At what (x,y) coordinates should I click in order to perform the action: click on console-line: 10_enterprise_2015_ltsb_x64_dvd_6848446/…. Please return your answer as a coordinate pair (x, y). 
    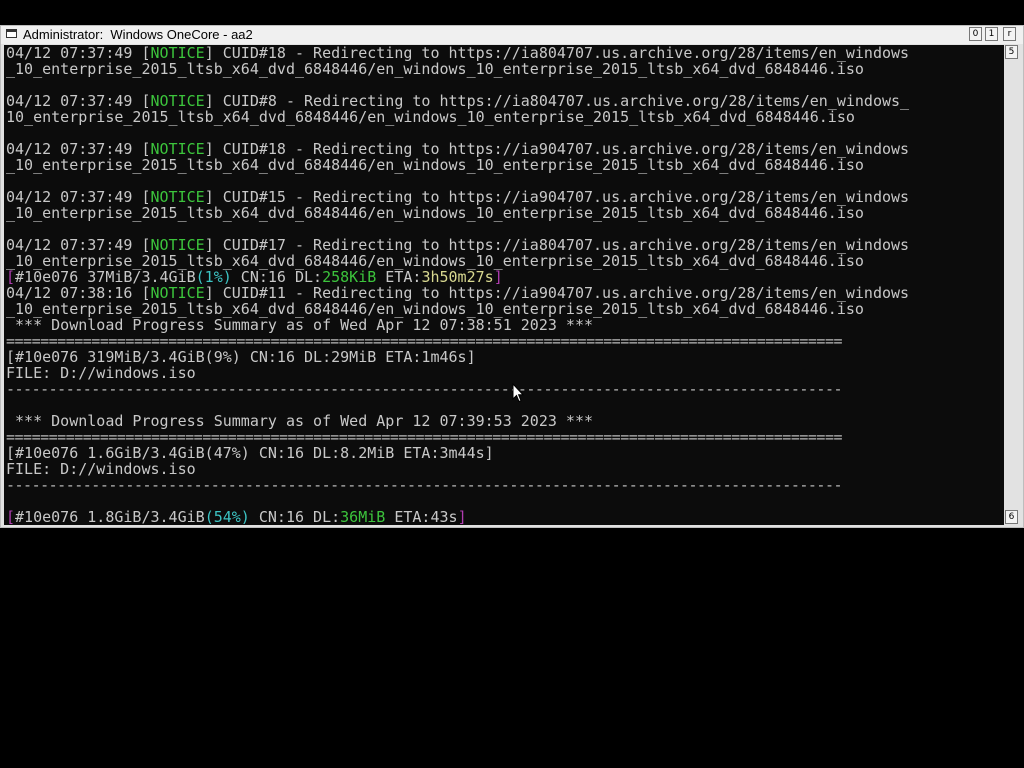
    Looking at the image, I should click on (457, 117).